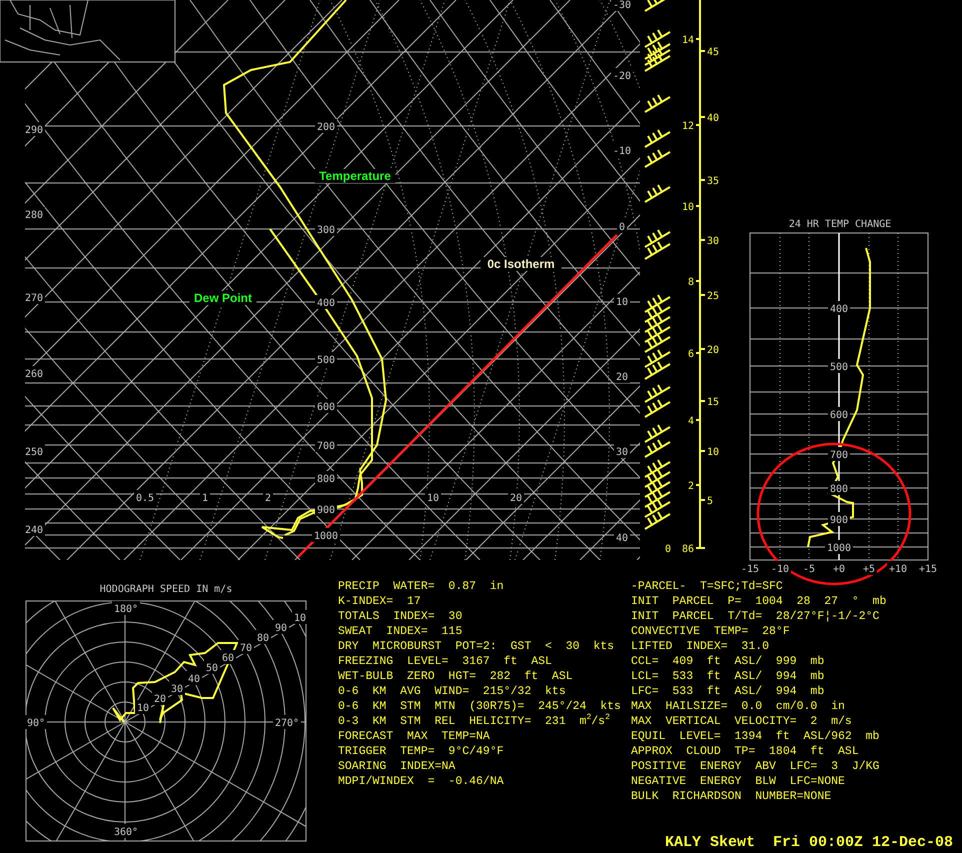 This screenshot has height=853, width=962. I want to click on axis-label: -5, so click(809, 569).